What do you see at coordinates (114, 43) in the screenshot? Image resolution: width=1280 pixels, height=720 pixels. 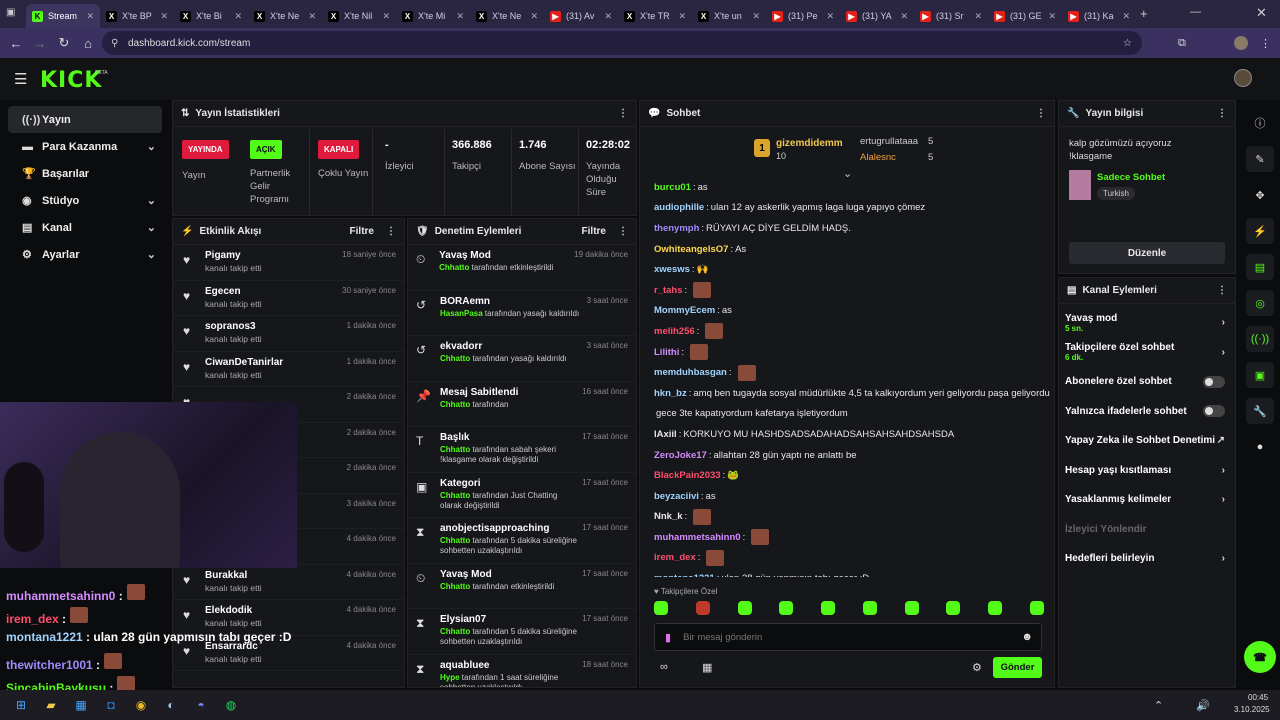 I see `site-info-icon: ⚲` at bounding box center [114, 43].